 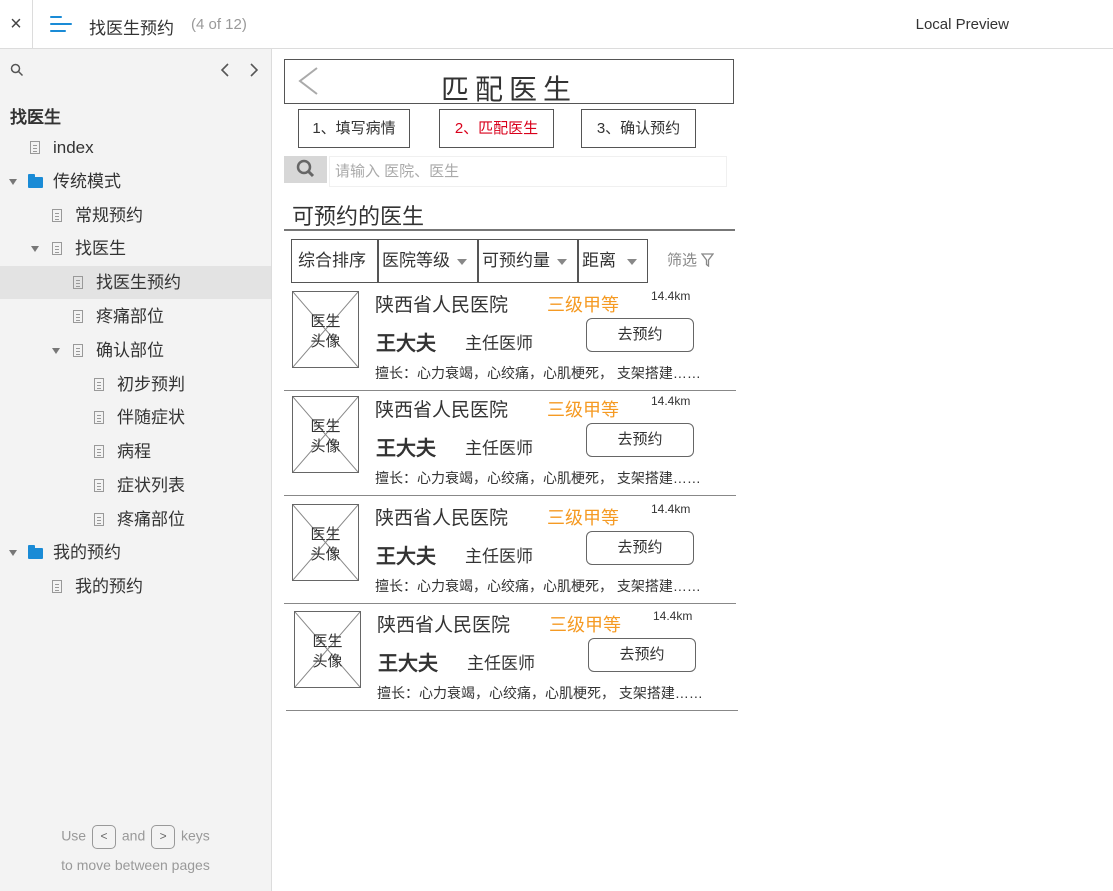 What do you see at coordinates (151, 485) in the screenshot?
I see `sidebar-item-label: 症状列表` at bounding box center [151, 485].